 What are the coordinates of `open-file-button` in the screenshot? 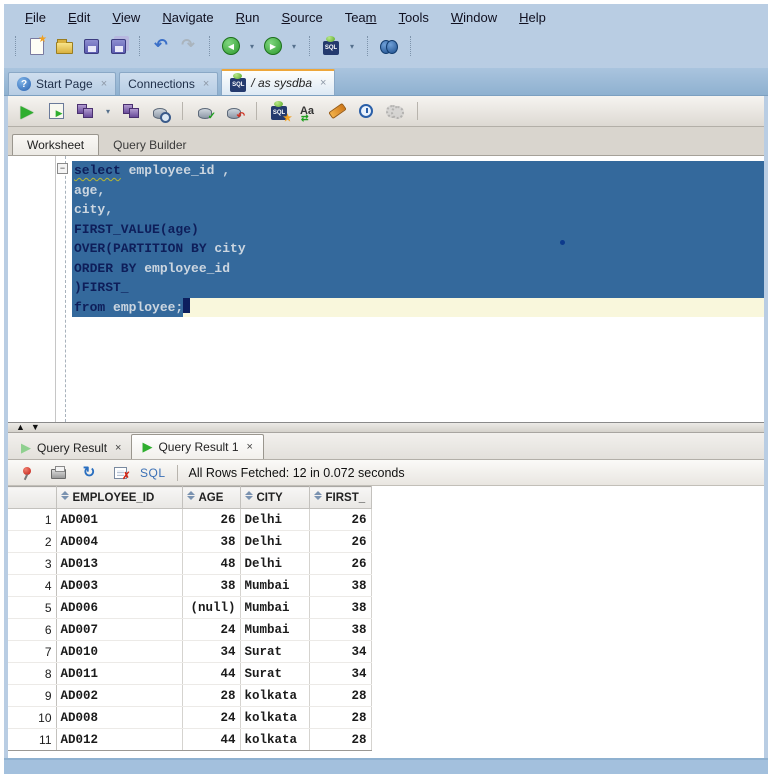 It's located at (64, 46).